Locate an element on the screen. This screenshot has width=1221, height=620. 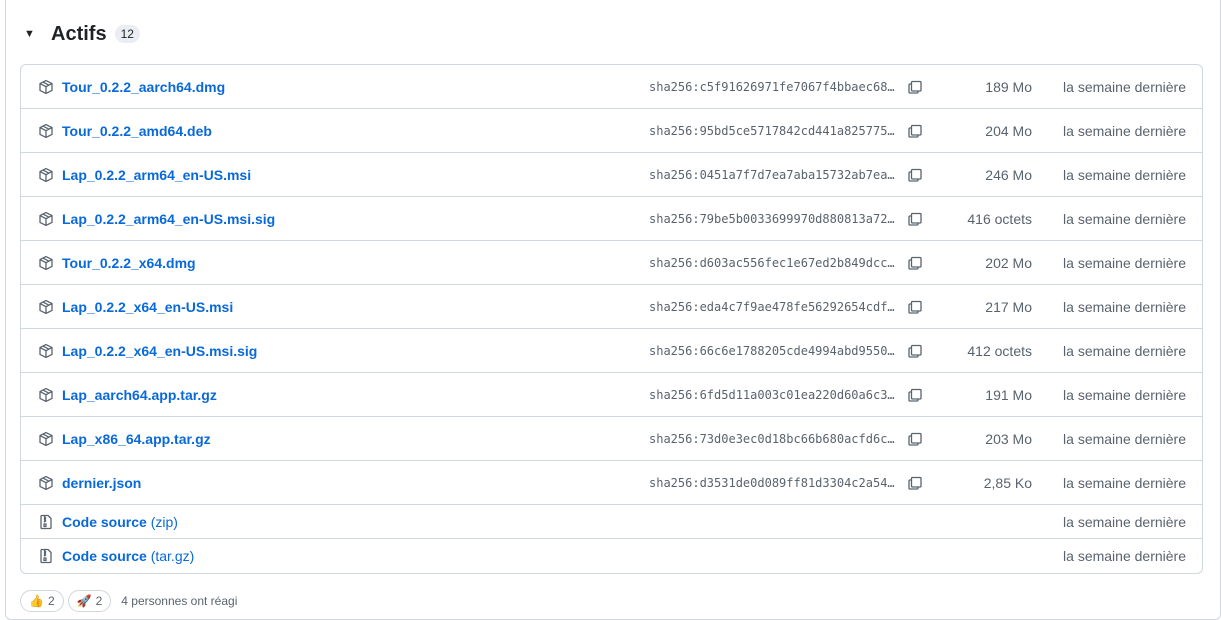
source-format: (tar.gz) is located at coordinates (172, 556).